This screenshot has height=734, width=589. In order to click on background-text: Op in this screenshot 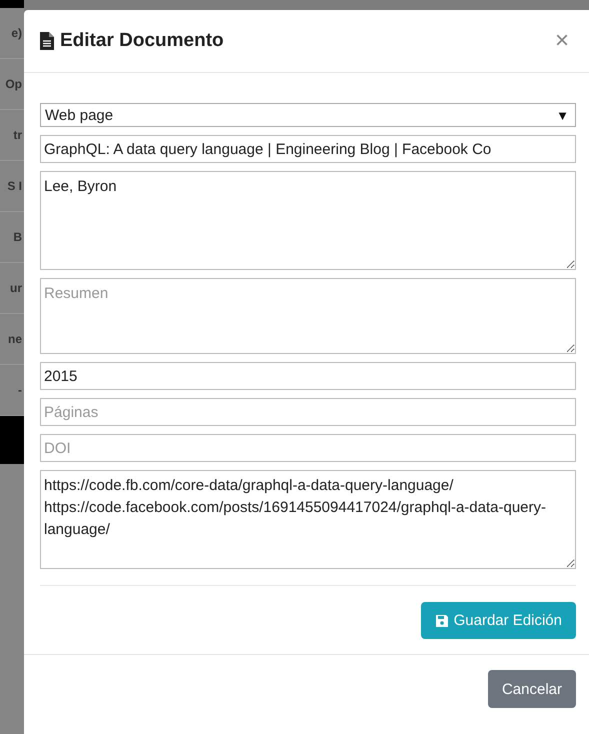, I will do `click(14, 84)`.